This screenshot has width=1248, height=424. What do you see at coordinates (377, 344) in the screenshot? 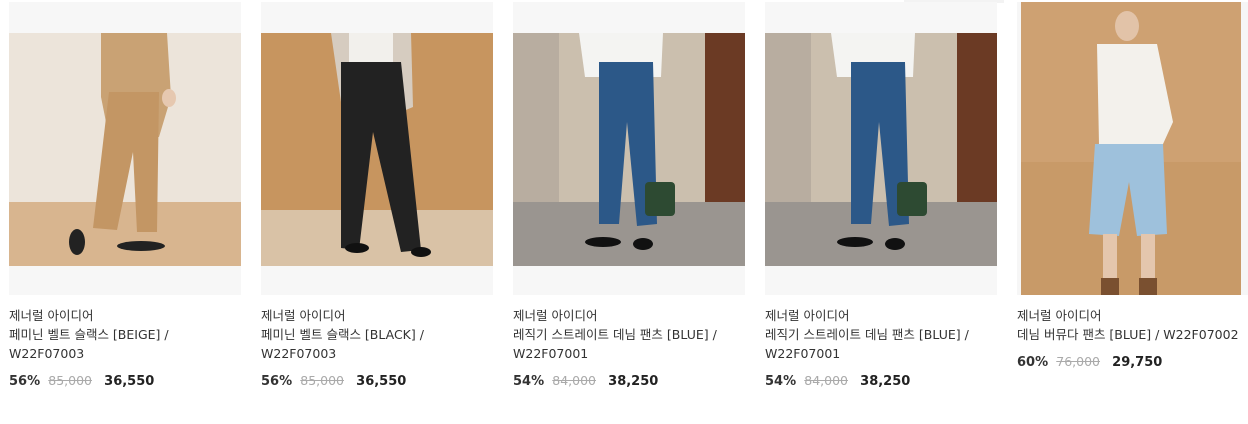
I see `product-name: 페미닌 벨트 슬랙스 [BLACK] / W22F07003` at bounding box center [377, 344].